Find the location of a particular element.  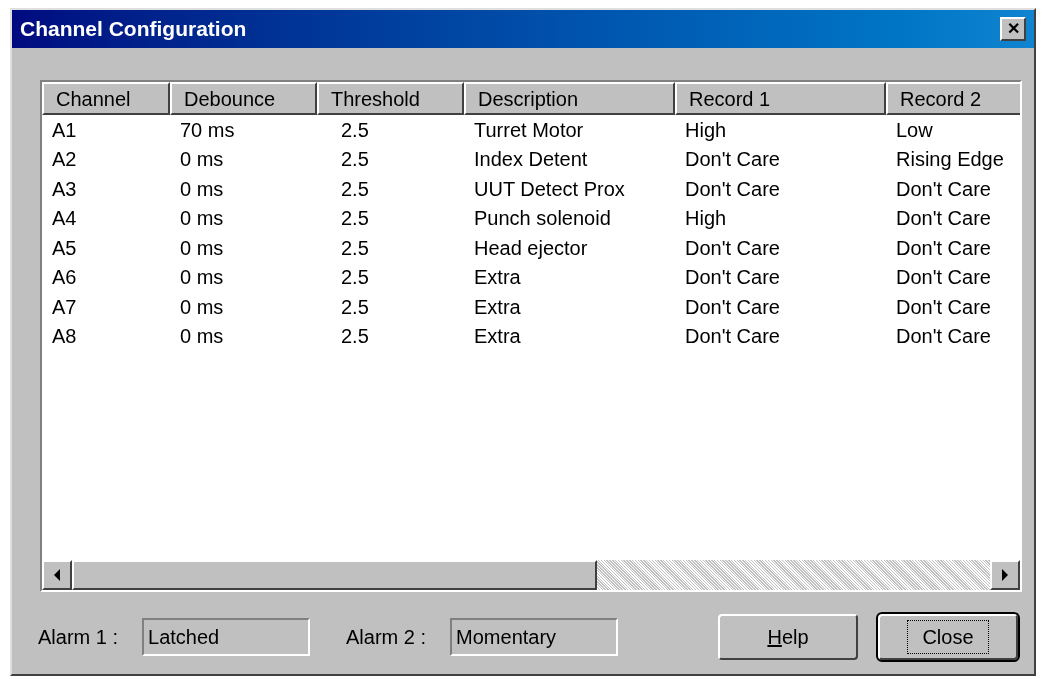

horizontal-scrollbar is located at coordinates (531, 575).